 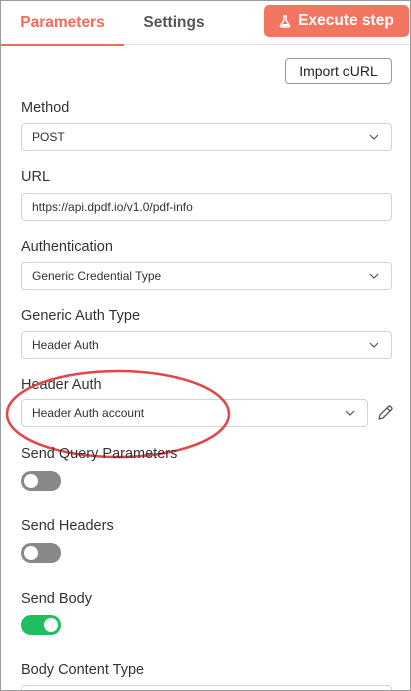 What do you see at coordinates (194, 413) in the screenshot?
I see `header-auth-credential-select: Header Auth account` at bounding box center [194, 413].